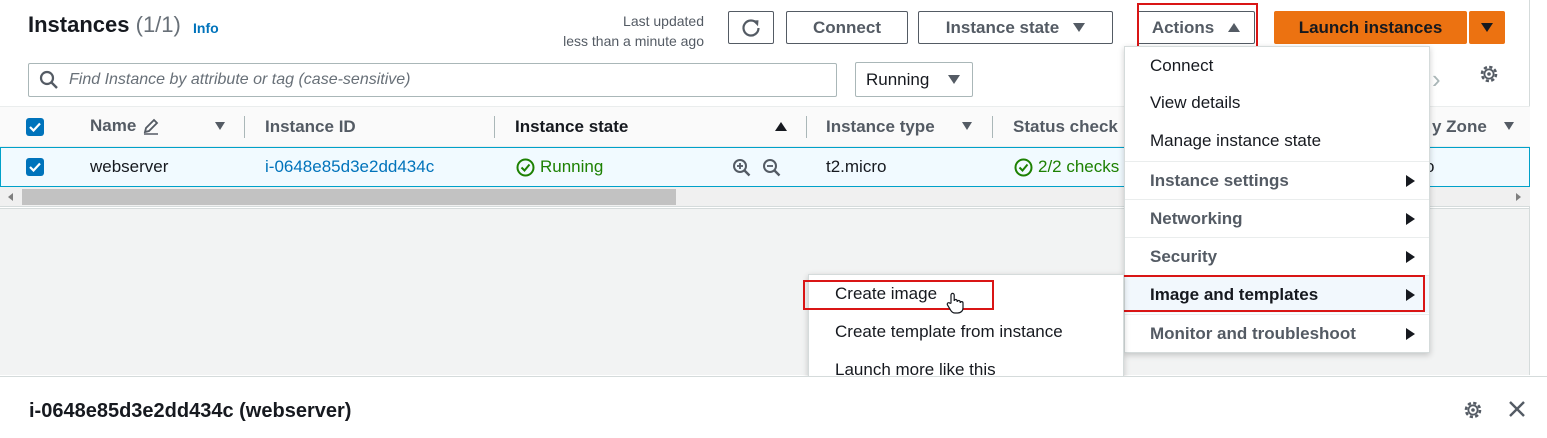 The width and height of the screenshot is (1547, 438). What do you see at coordinates (949, 331) in the screenshot?
I see `submenu-item-label: Create template from instance` at bounding box center [949, 331].